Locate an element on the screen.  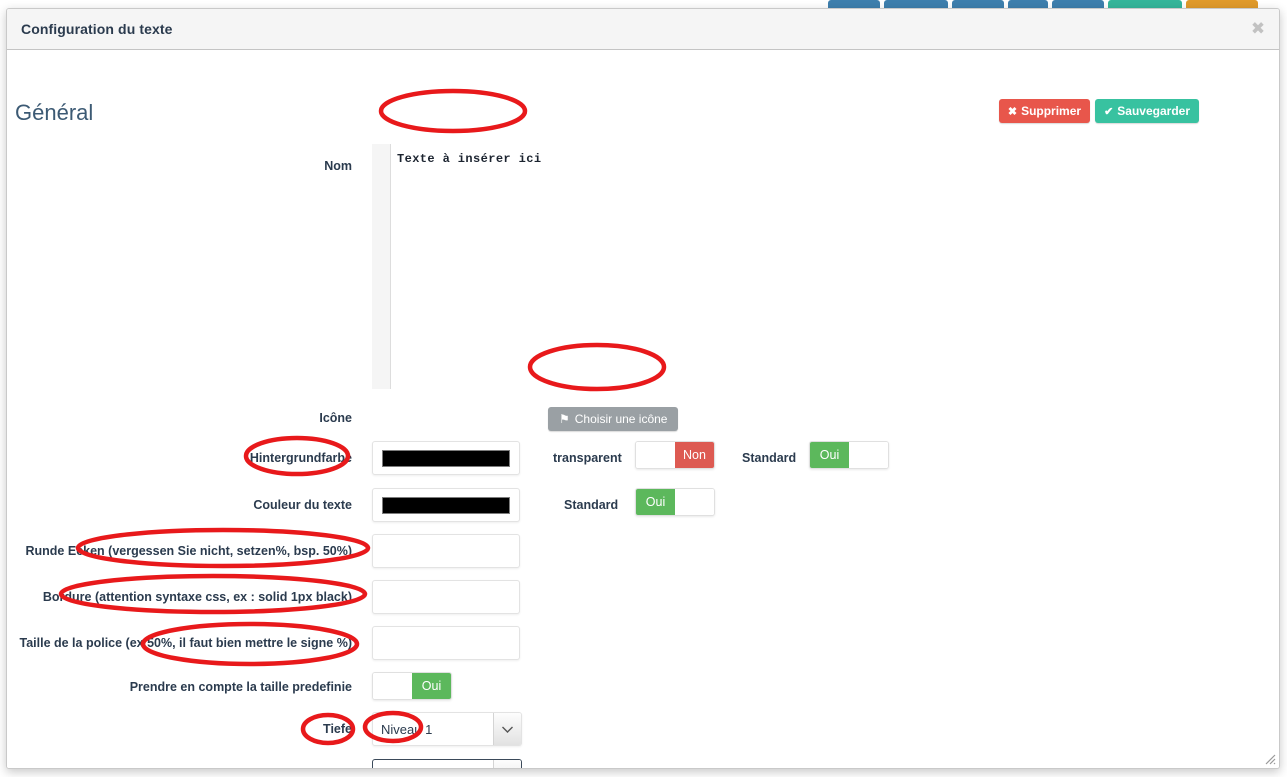
taille-predefinie-toggle: Oui is located at coordinates (412, 686).